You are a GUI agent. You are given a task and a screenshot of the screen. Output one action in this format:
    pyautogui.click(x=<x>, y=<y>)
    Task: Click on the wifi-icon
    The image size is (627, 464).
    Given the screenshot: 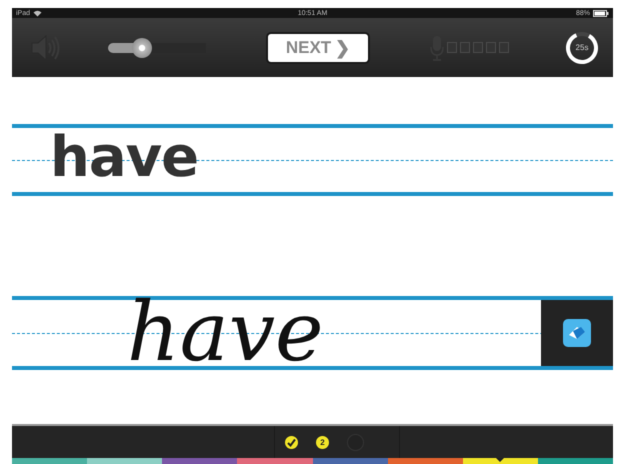 What is the action you would take?
    pyautogui.click(x=37, y=13)
    